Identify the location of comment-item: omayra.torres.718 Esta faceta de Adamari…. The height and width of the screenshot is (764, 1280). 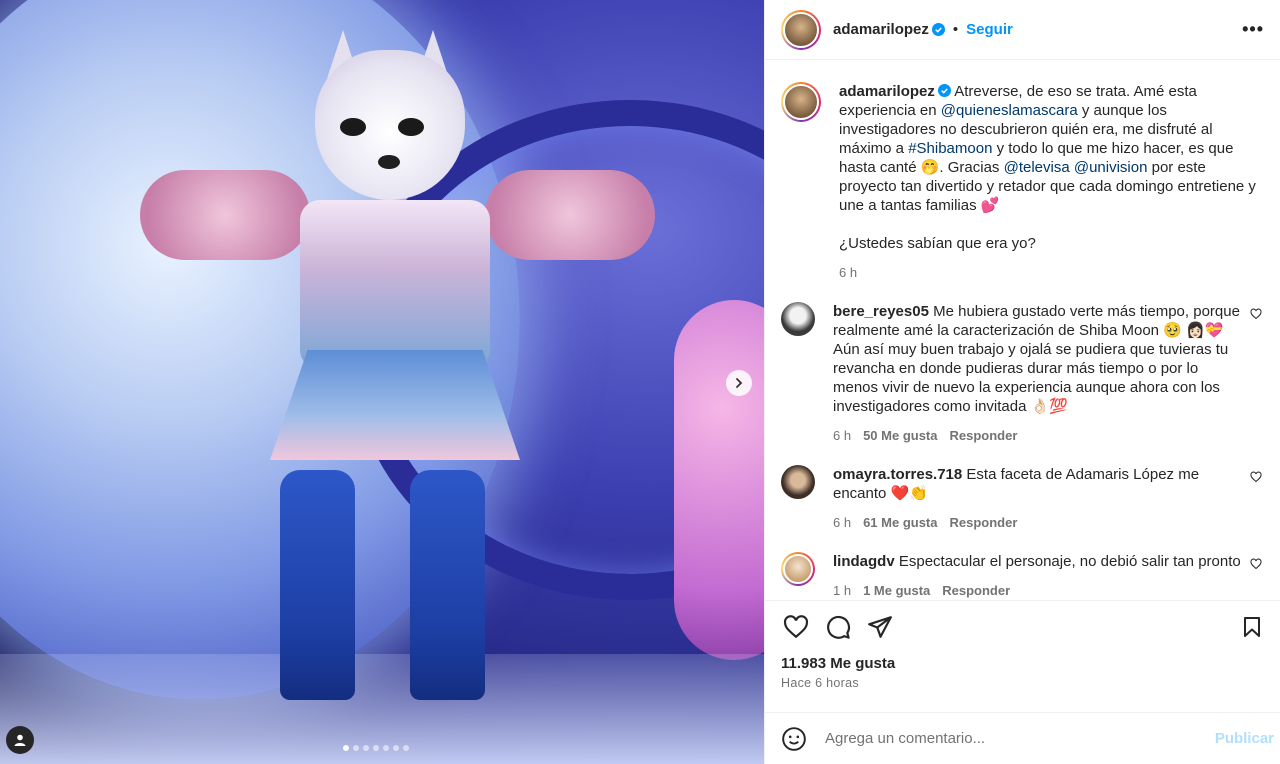
(1022, 498).